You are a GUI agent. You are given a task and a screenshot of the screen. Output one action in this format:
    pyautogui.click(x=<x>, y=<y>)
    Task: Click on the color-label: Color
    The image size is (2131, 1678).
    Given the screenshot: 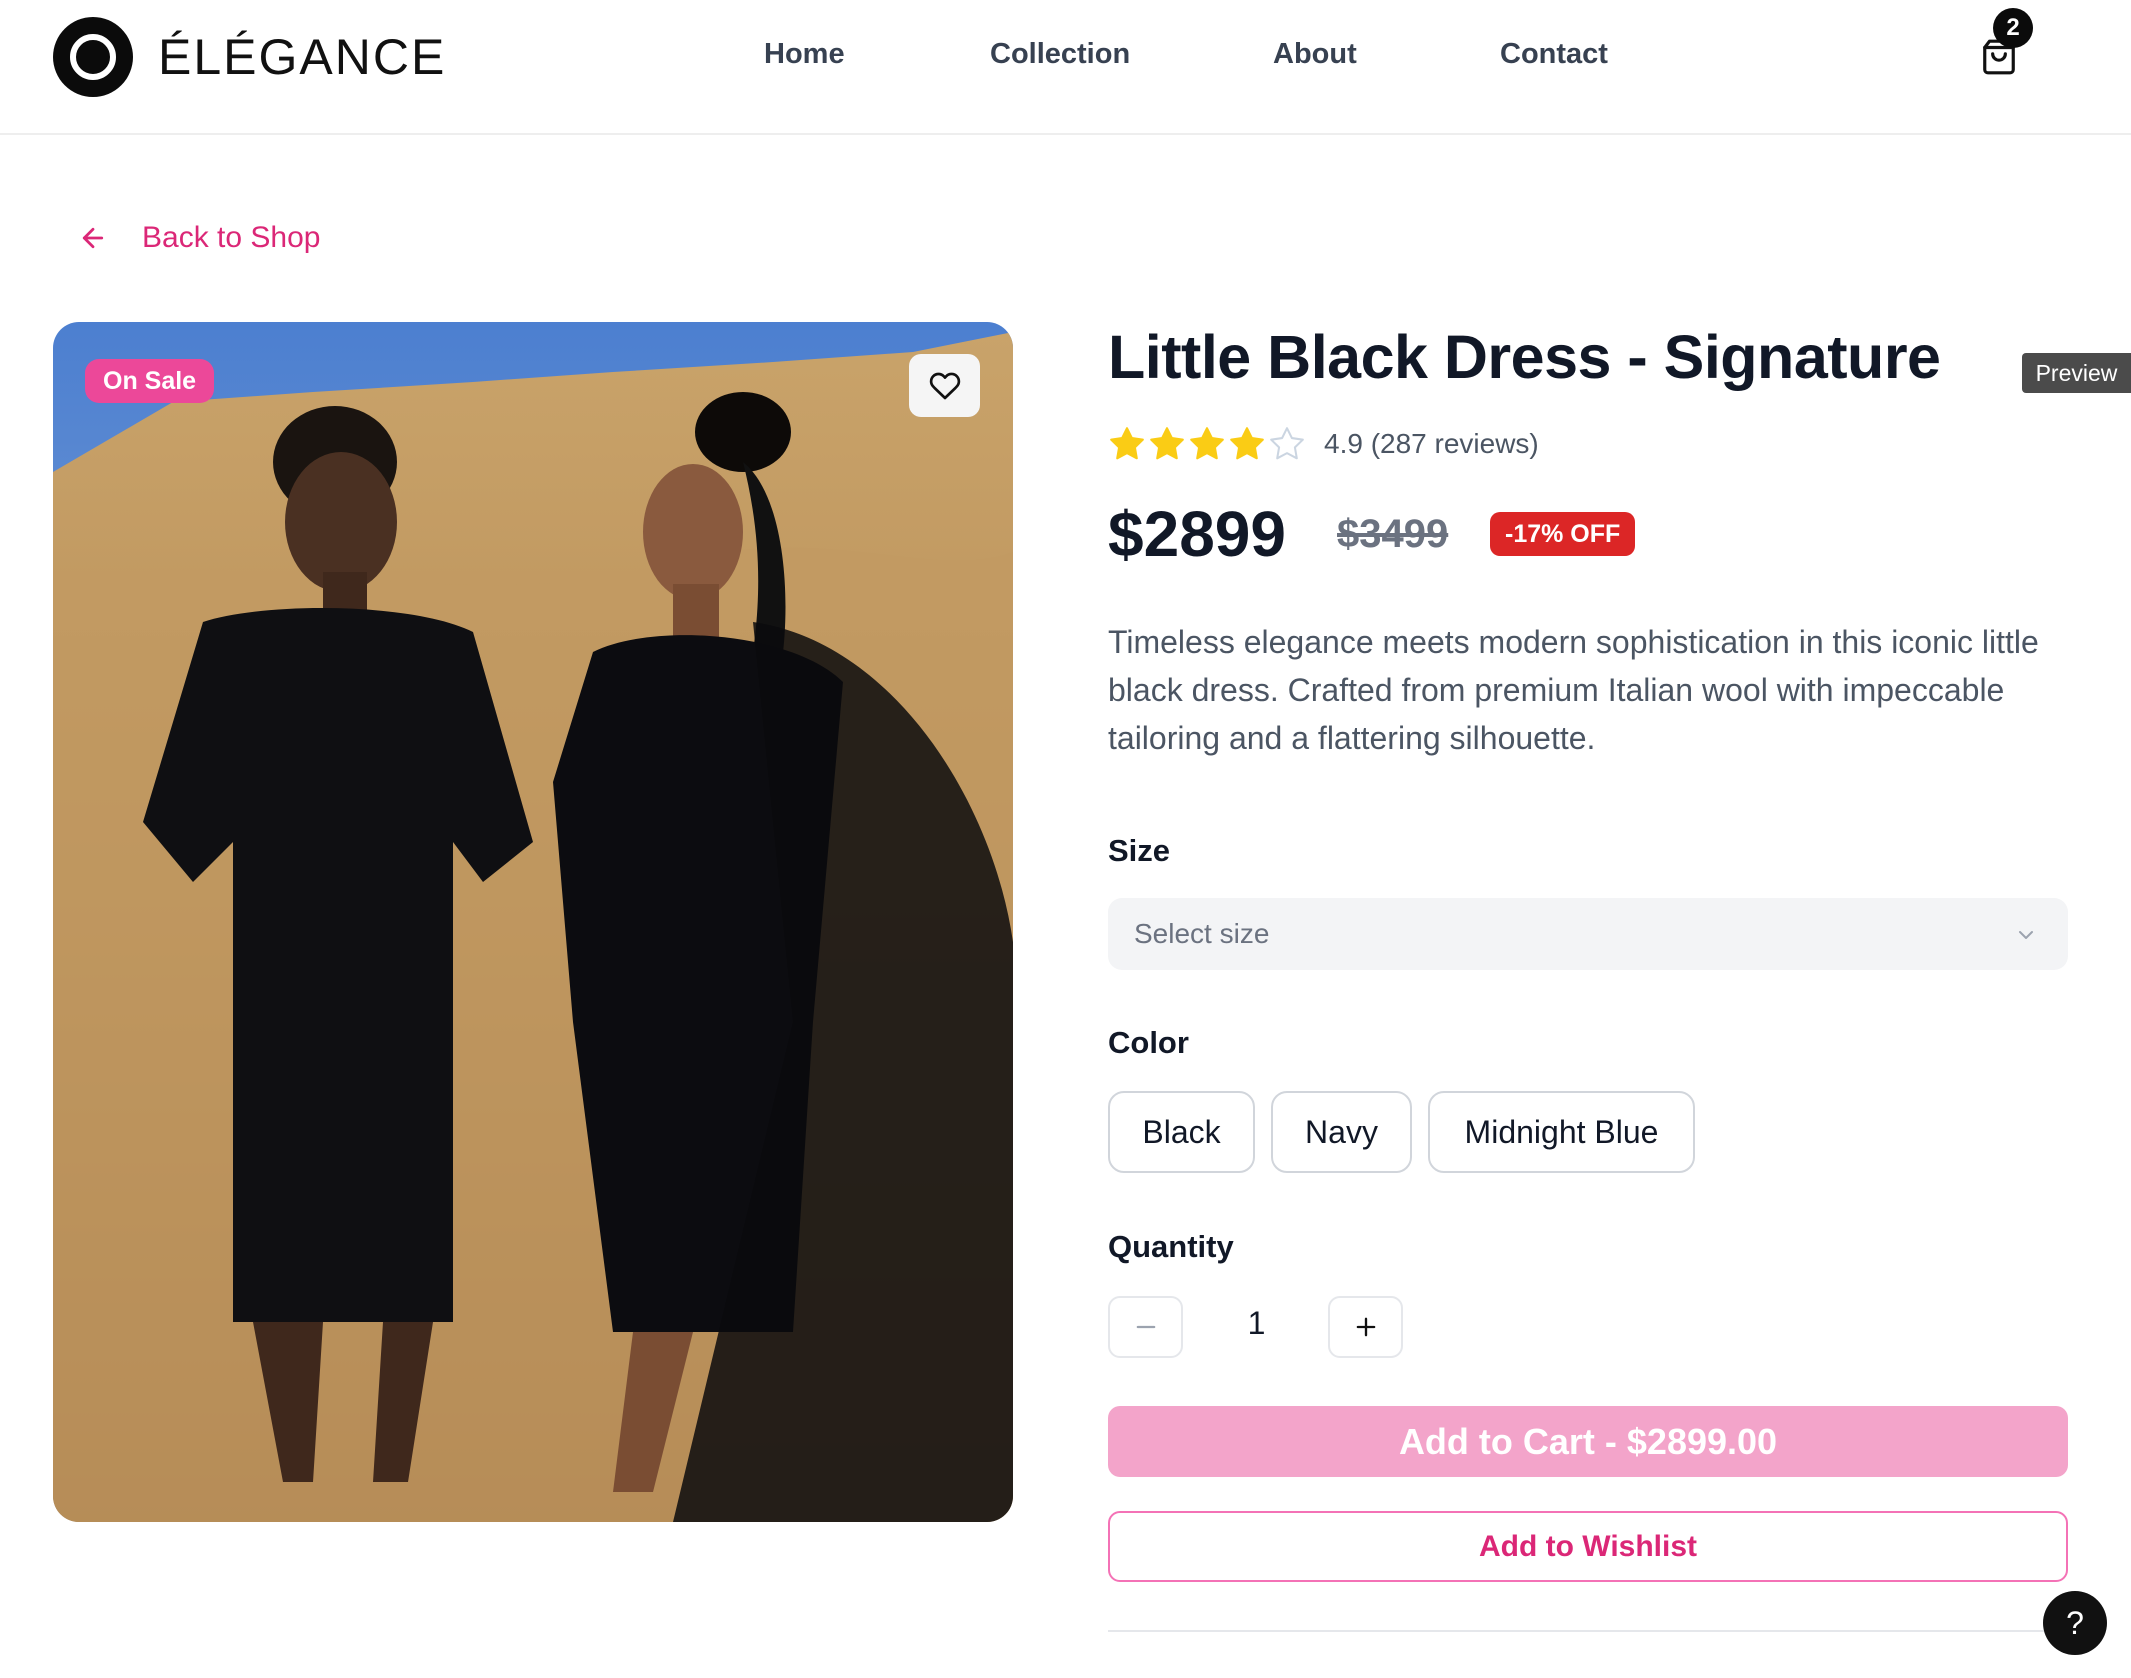 What is the action you would take?
    pyautogui.click(x=1148, y=1042)
    